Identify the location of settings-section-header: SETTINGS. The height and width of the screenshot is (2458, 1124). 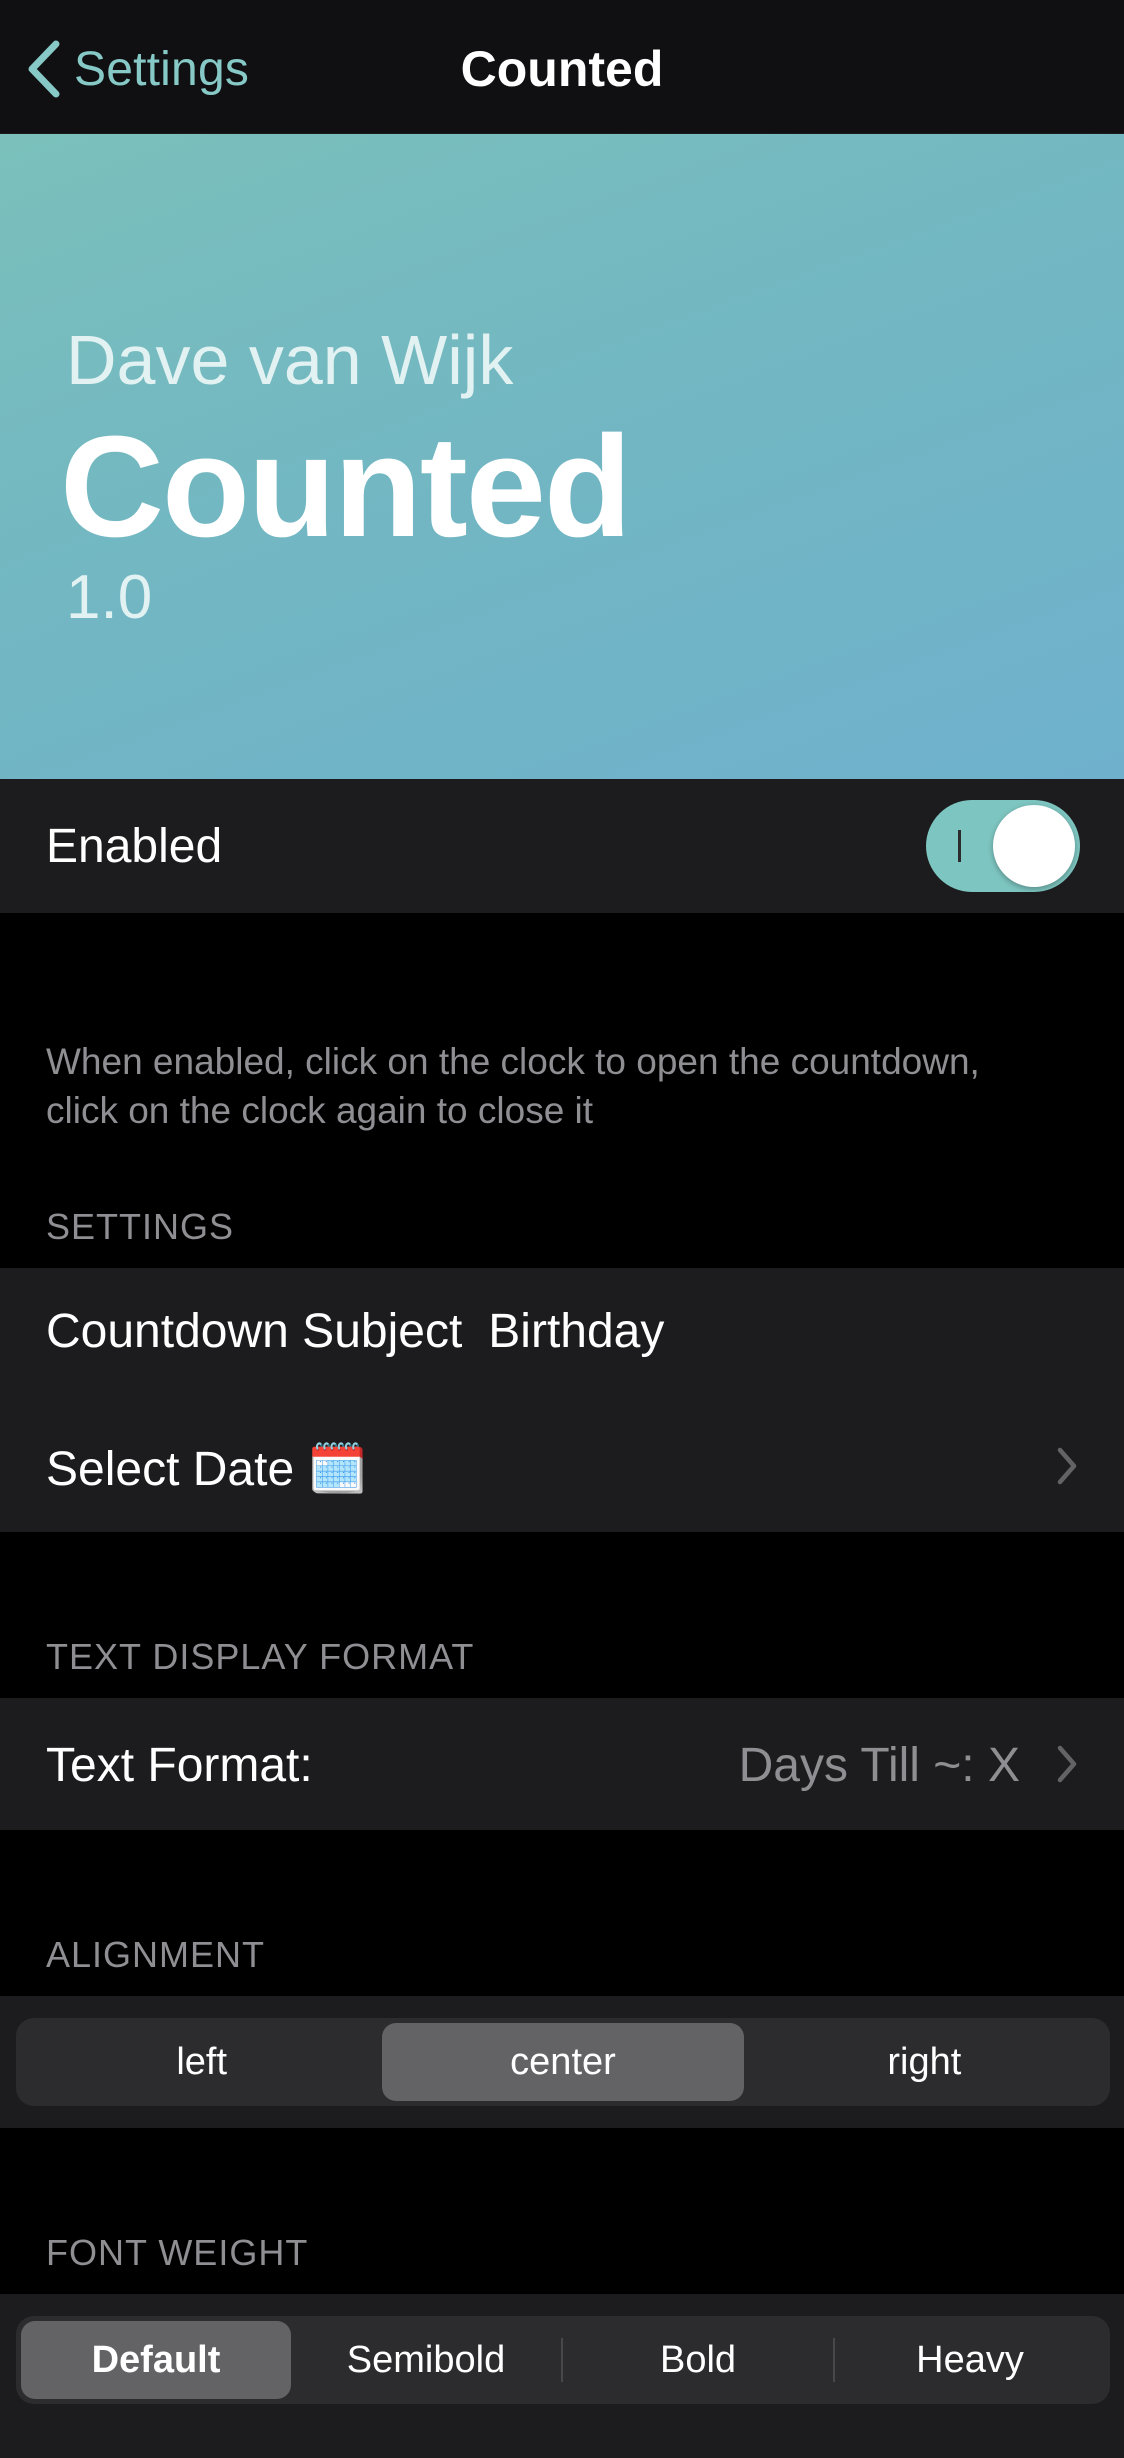
(140, 1226).